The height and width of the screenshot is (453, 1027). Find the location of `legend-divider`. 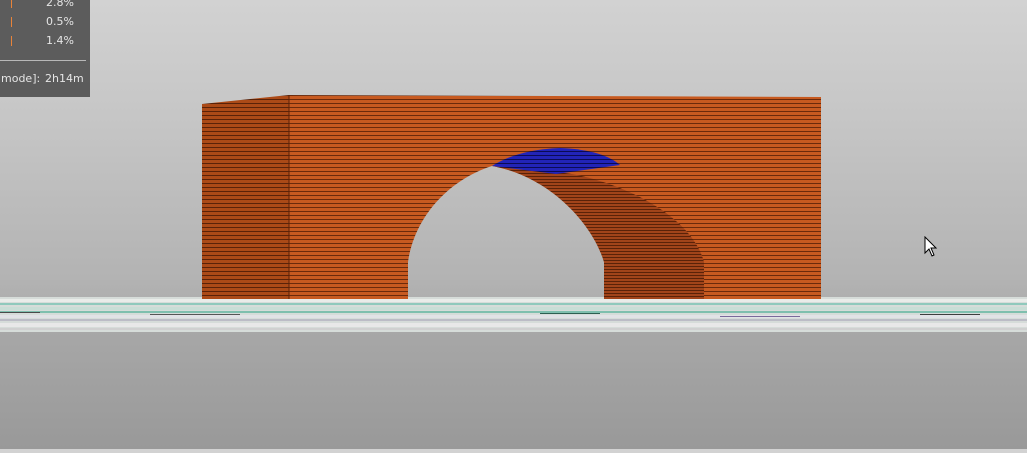

legend-divider is located at coordinates (43, 60).